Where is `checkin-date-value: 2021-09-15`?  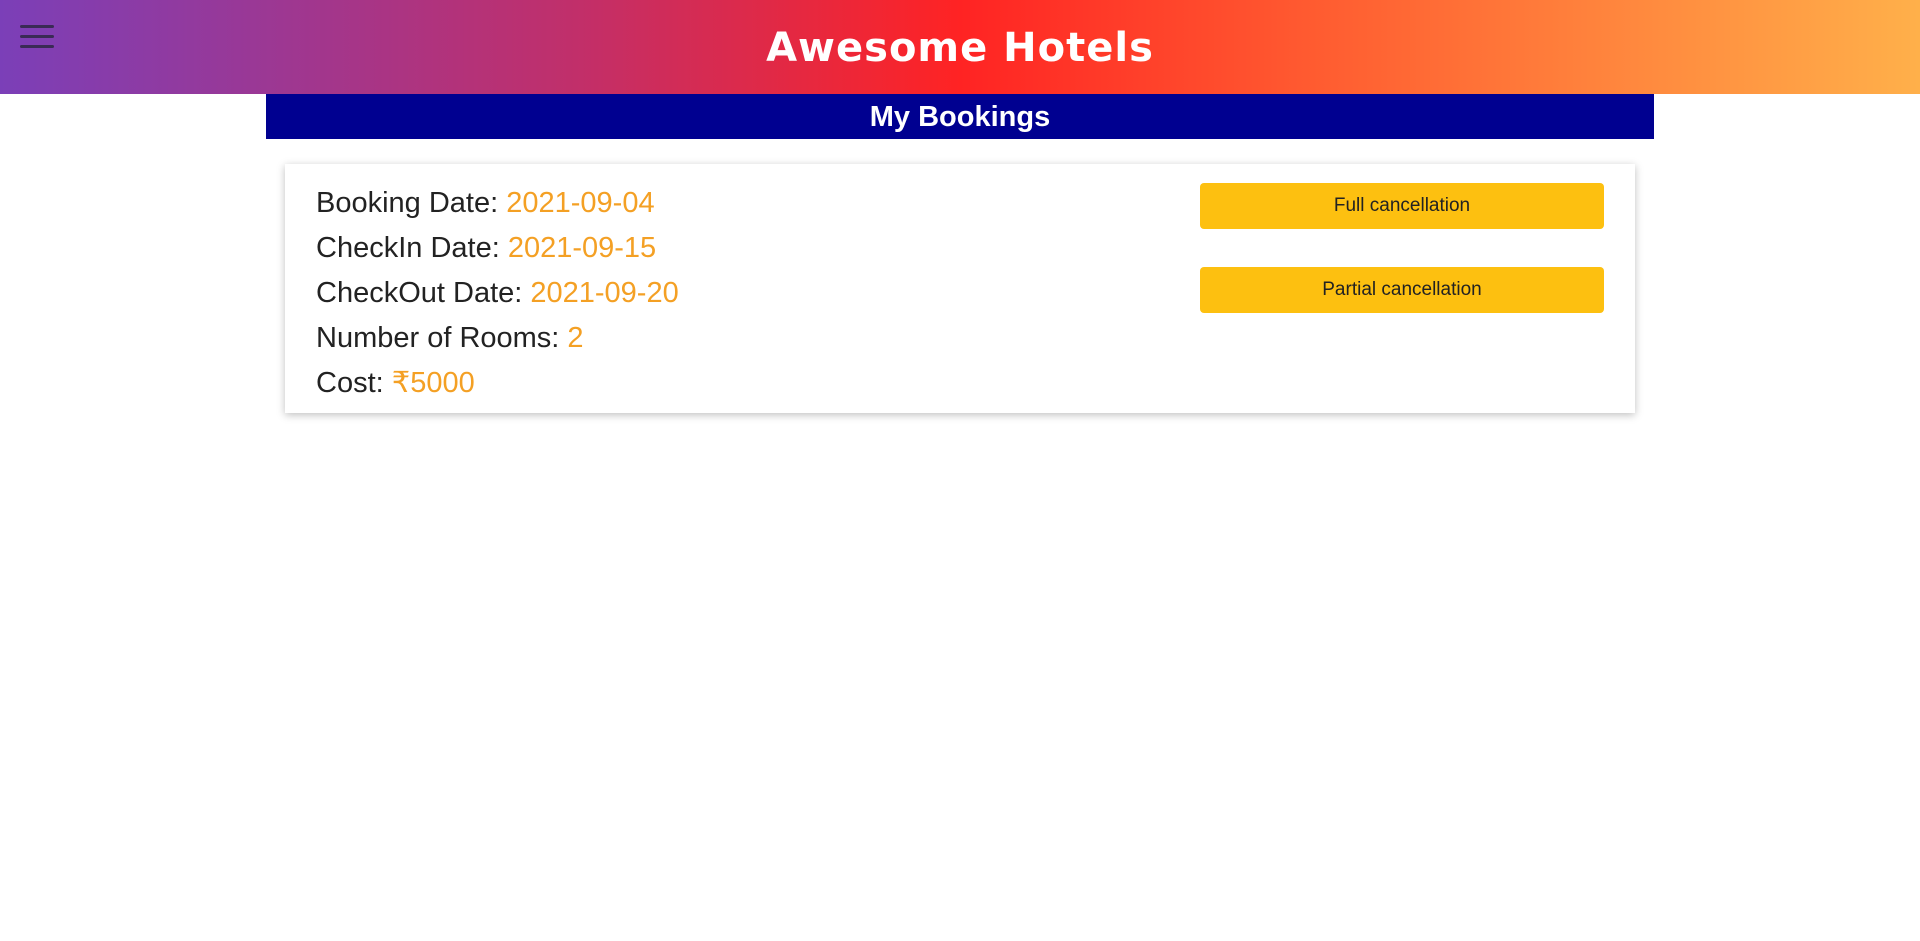
checkin-date-value: 2021-09-15 is located at coordinates (582, 248).